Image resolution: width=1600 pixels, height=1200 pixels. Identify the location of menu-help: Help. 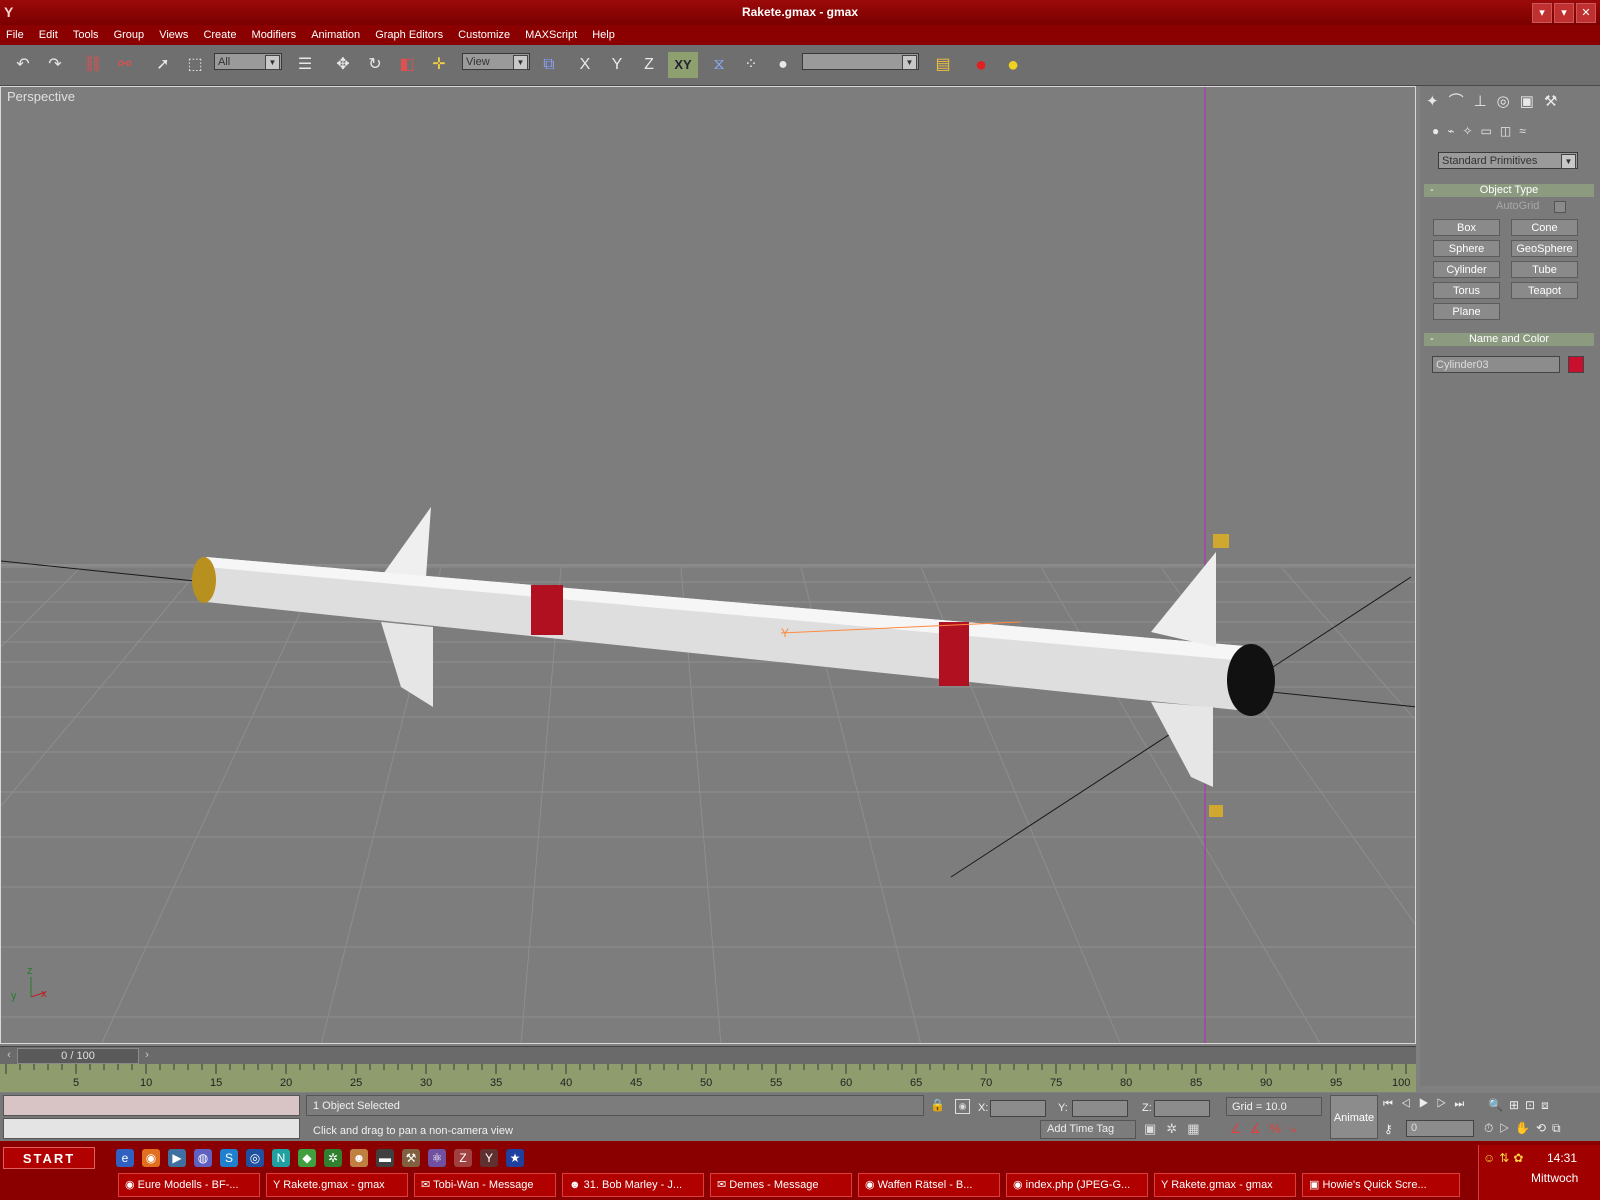
(603, 35).